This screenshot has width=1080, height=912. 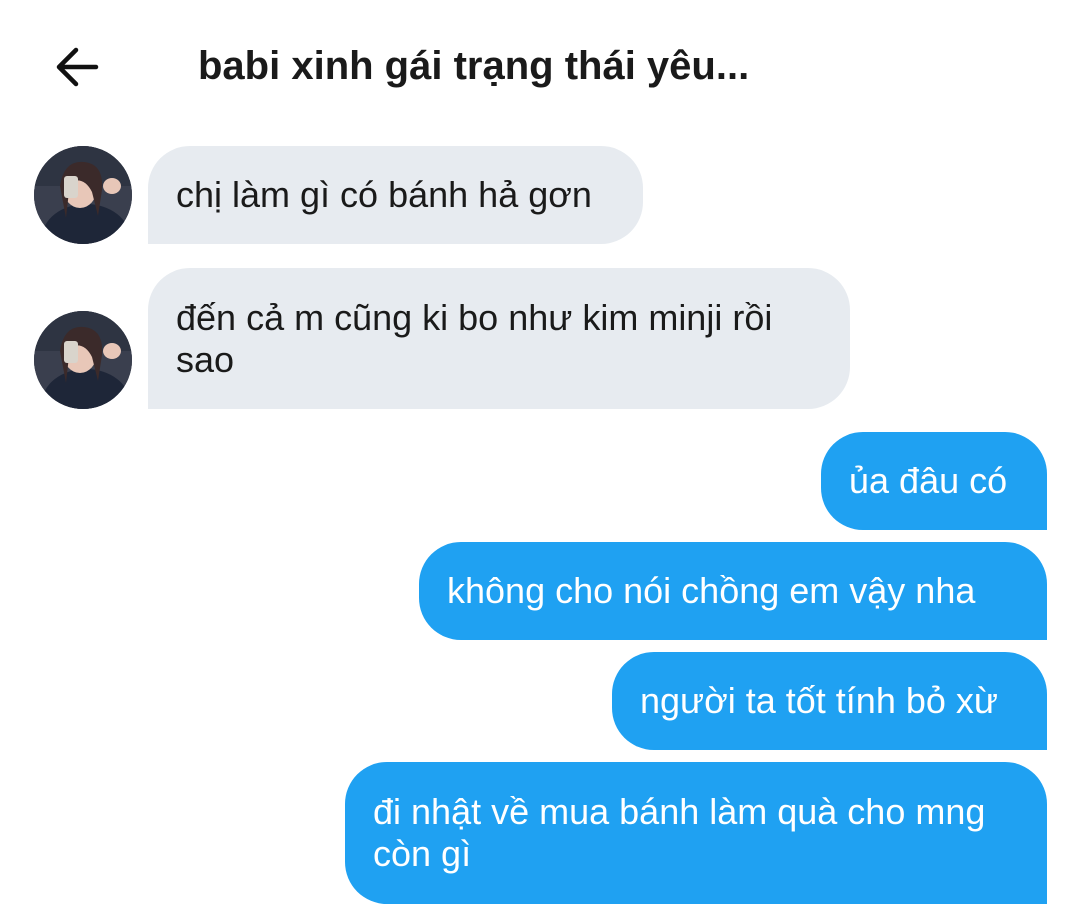 What do you see at coordinates (928, 480) in the screenshot?
I see `message-text: ủa đâu có` at bounding box center [928, 480].